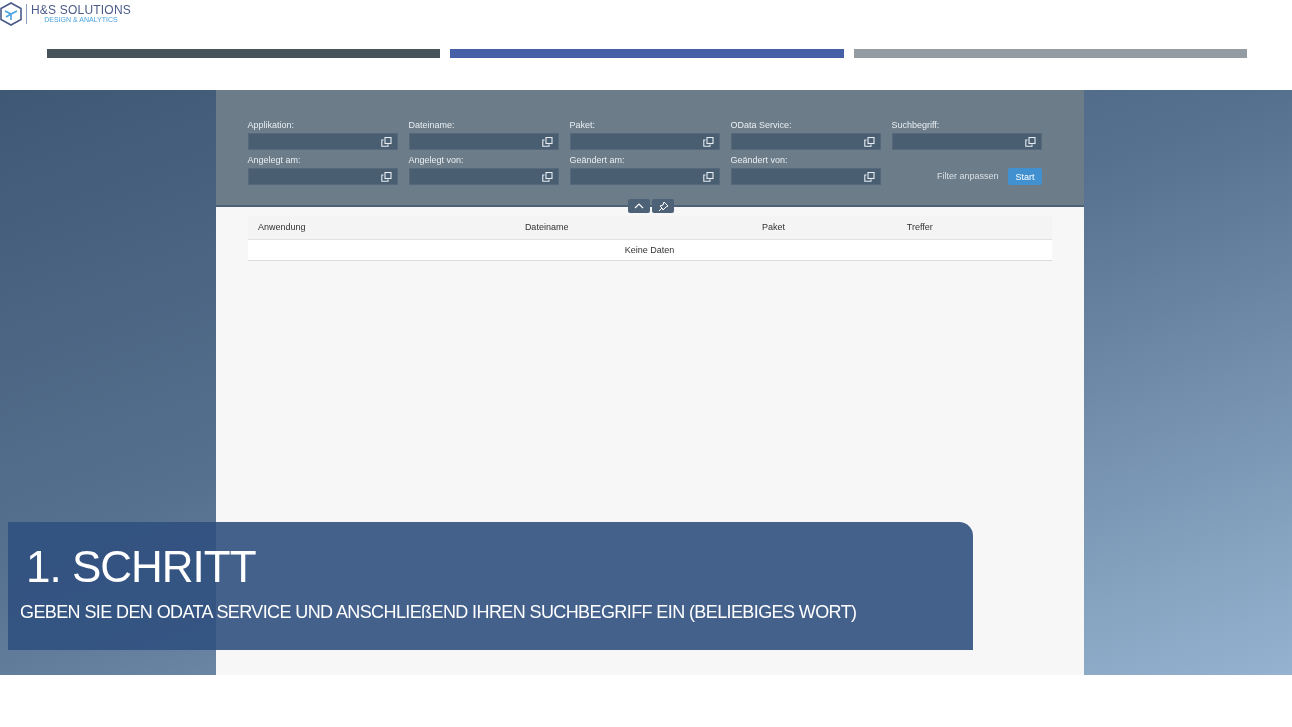 The height and width of the screenshot is (727, 1292). Describe the element at coordinates (436, 160) in the screenshot. I see `field-label: Angelegt von:` at that location.